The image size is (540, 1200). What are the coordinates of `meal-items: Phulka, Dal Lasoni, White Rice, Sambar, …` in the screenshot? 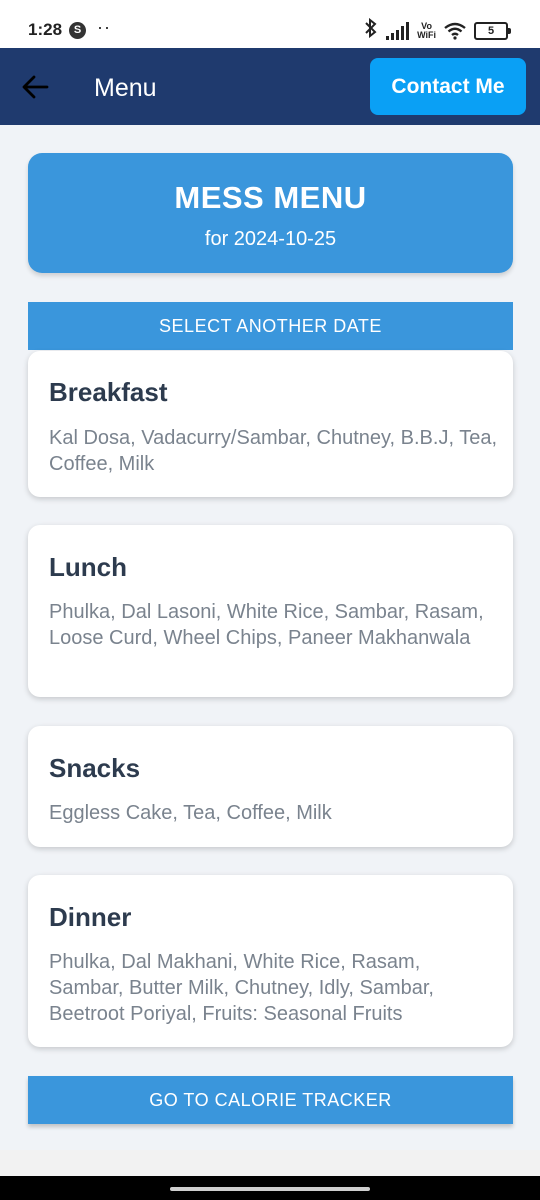 It's located at (266, 625).